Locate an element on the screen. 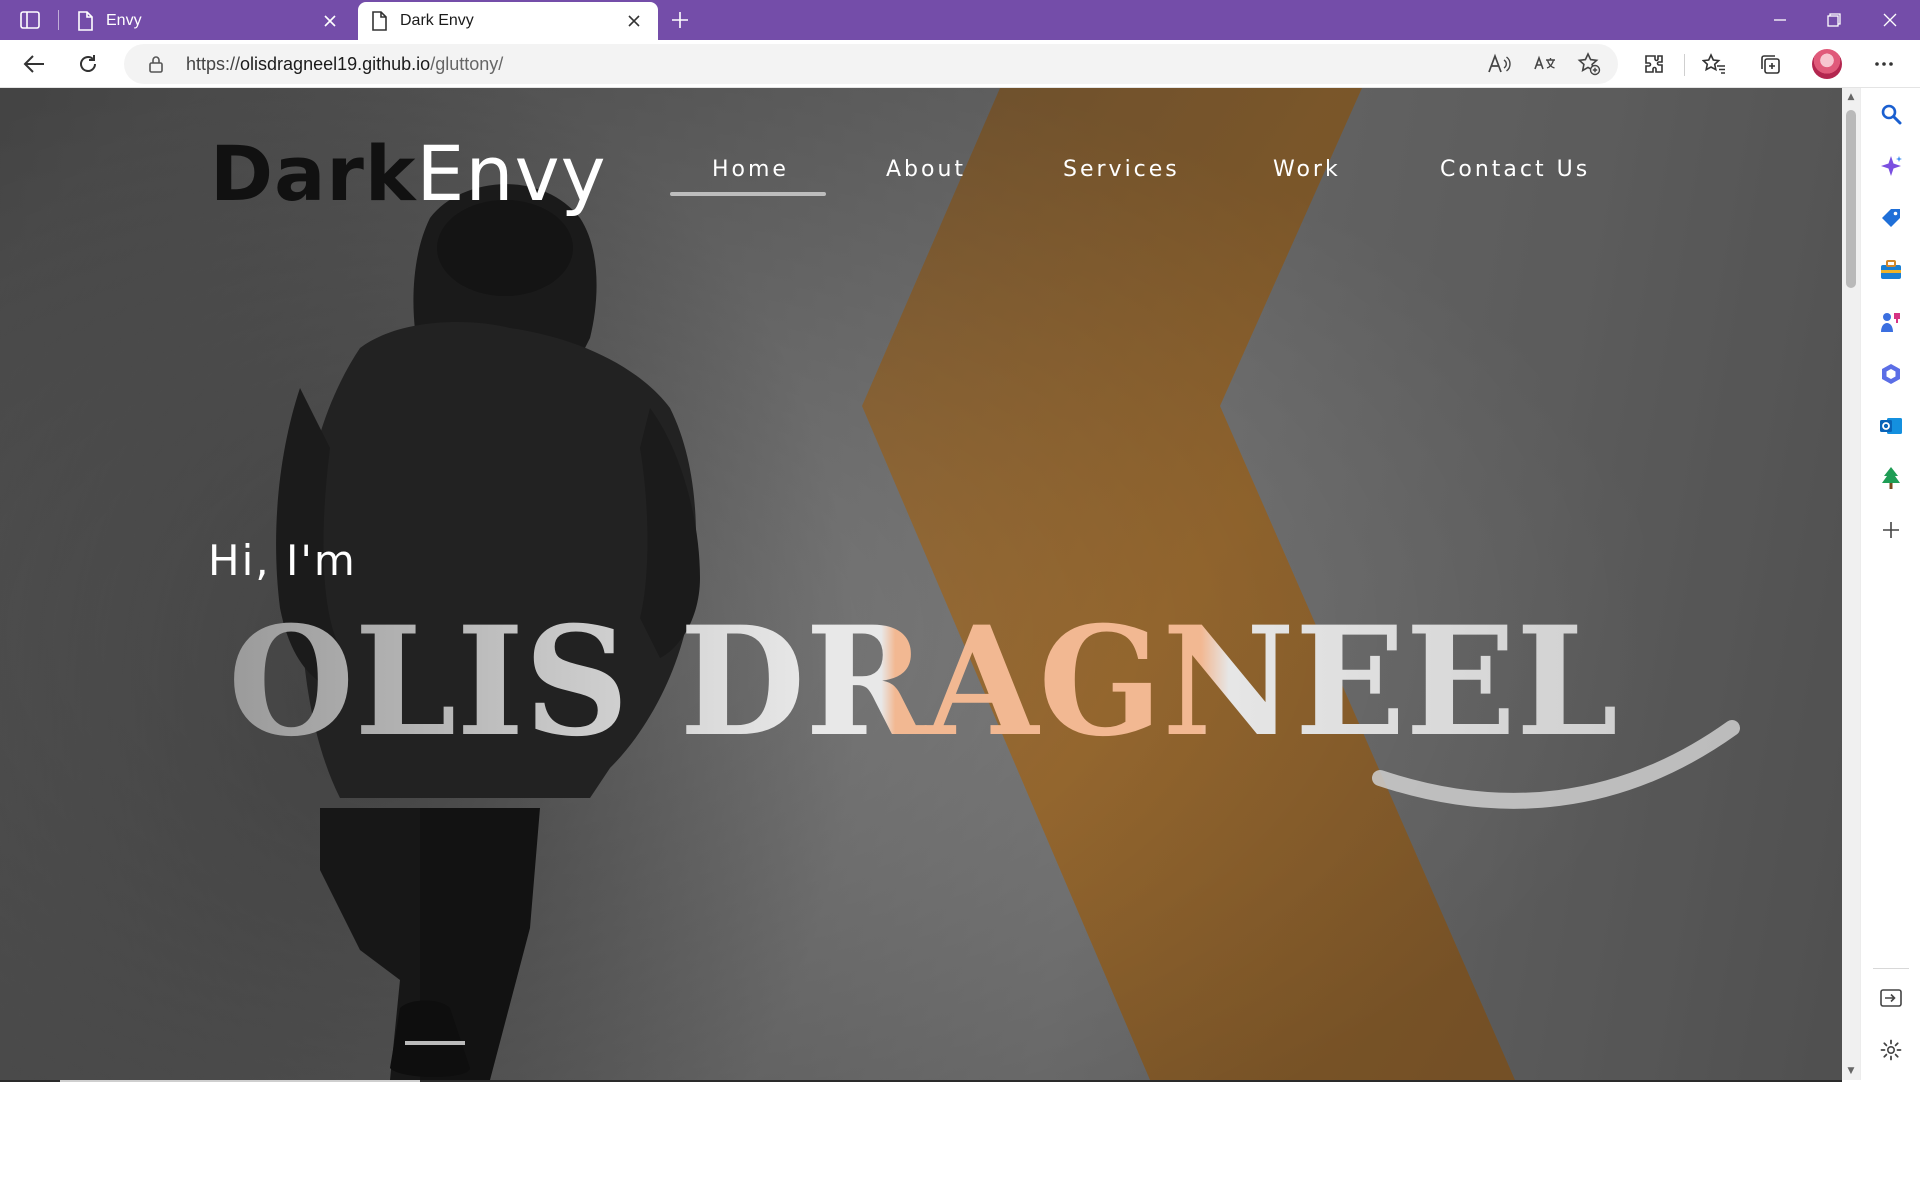 The height and width of the screenshot is (1182, 1920). tree-icon is located at coordinates (1891, 478).